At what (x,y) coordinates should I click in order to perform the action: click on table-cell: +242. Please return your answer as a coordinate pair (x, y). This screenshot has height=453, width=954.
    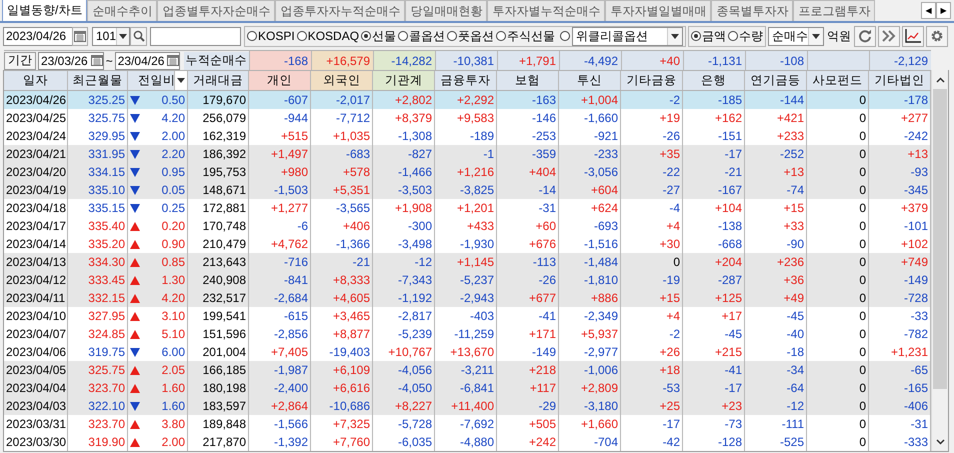
    Looking at the image, I should click on (528, 442).